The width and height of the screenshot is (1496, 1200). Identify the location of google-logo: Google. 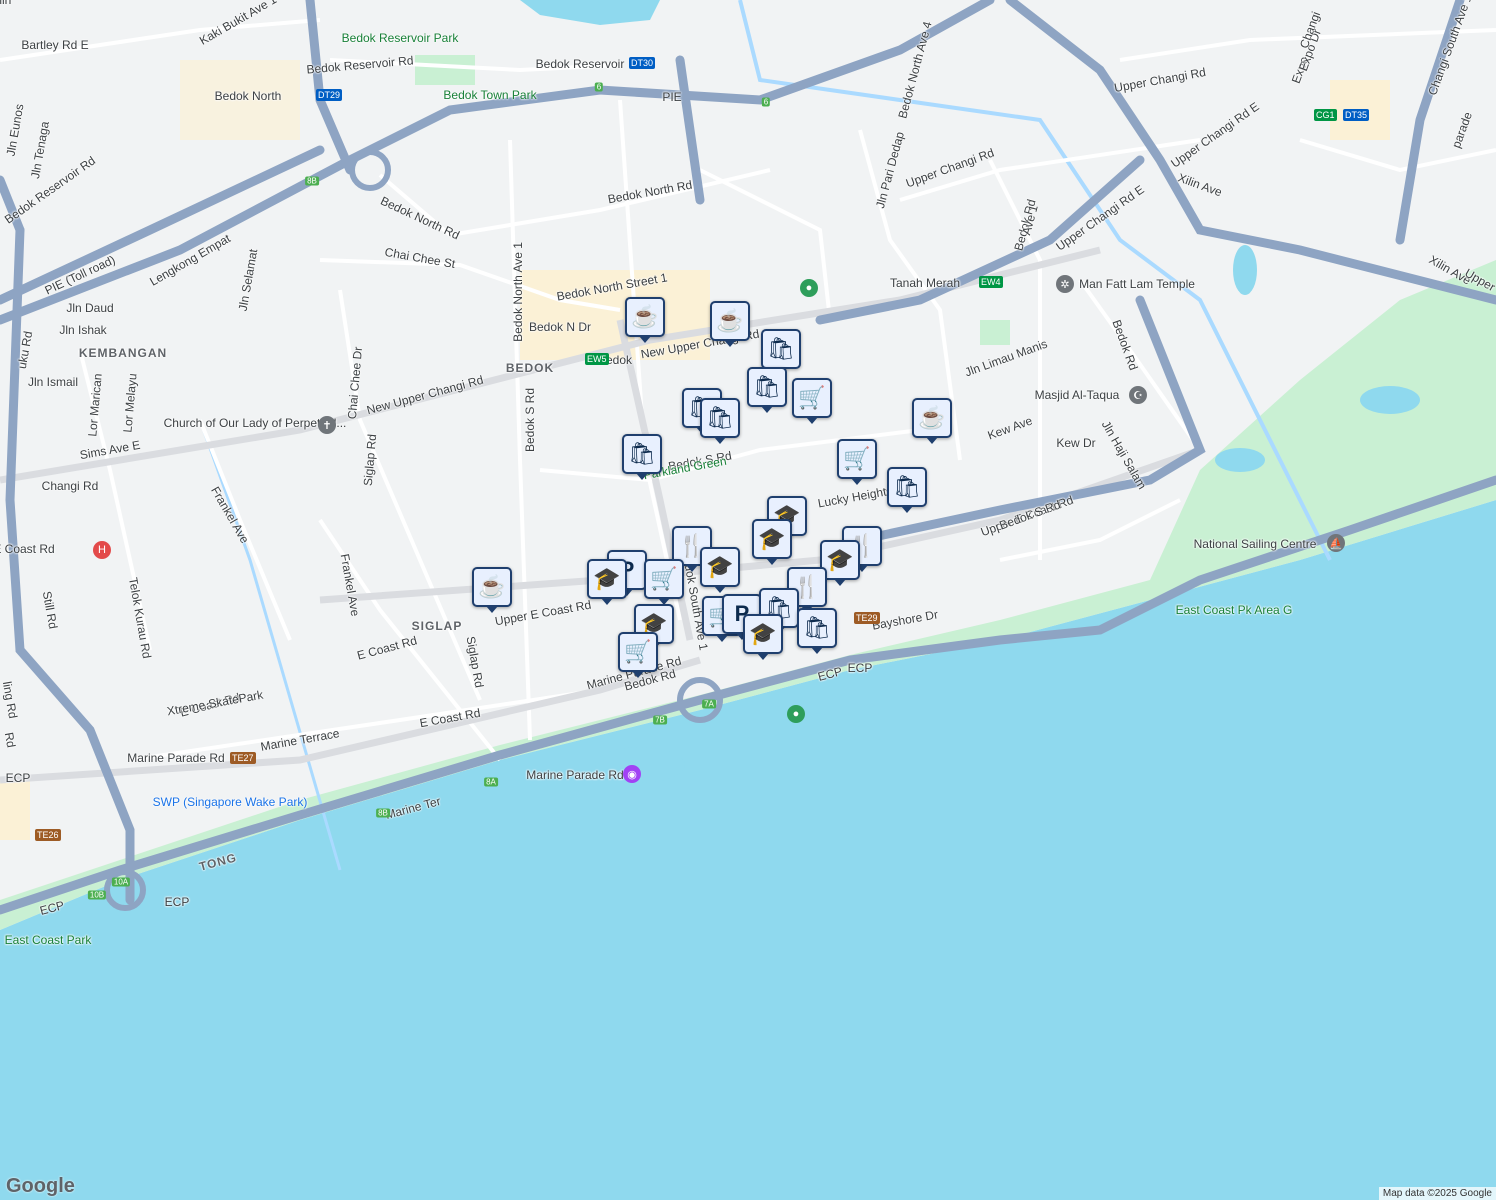
(40, 1186).